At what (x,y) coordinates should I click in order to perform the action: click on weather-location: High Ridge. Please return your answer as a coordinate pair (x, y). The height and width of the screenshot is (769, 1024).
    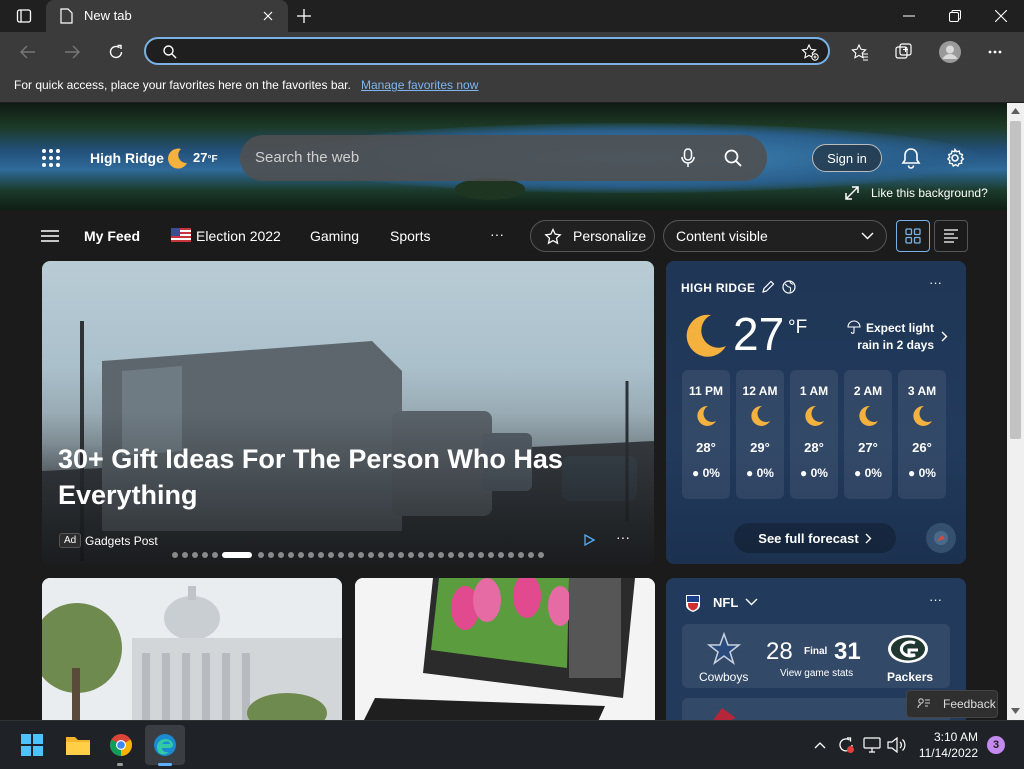
    Looking at the image, I should click on (127, 158).